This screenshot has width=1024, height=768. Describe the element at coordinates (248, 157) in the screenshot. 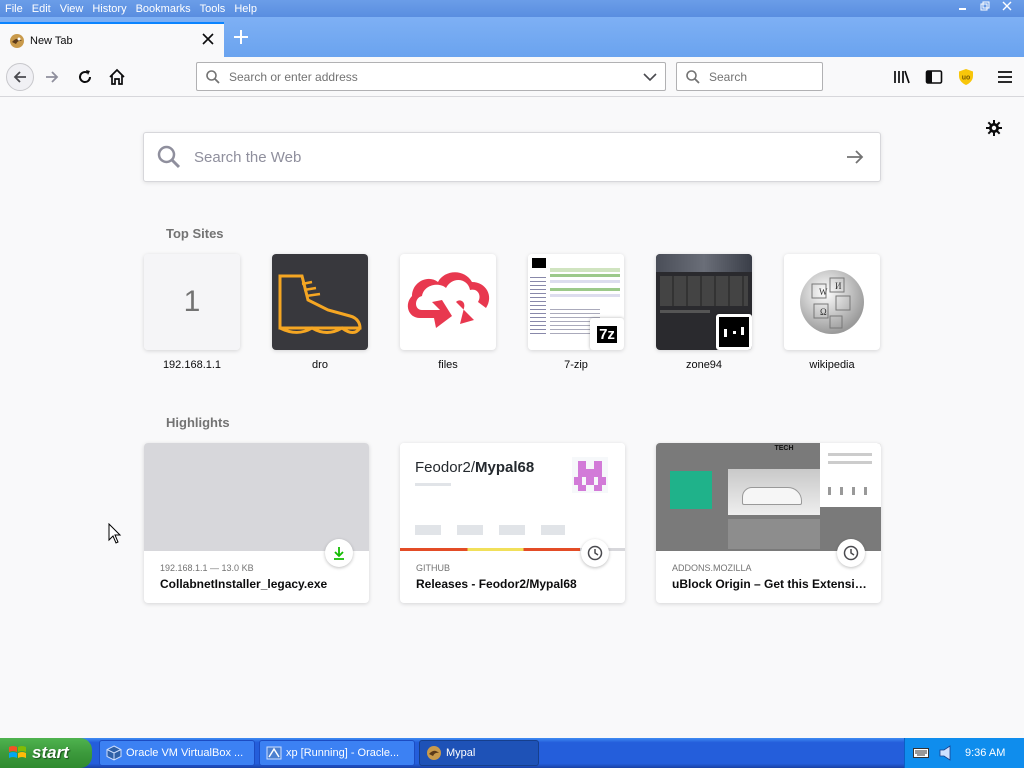

I see `web-search-placeholder: Search the Web` at that location.